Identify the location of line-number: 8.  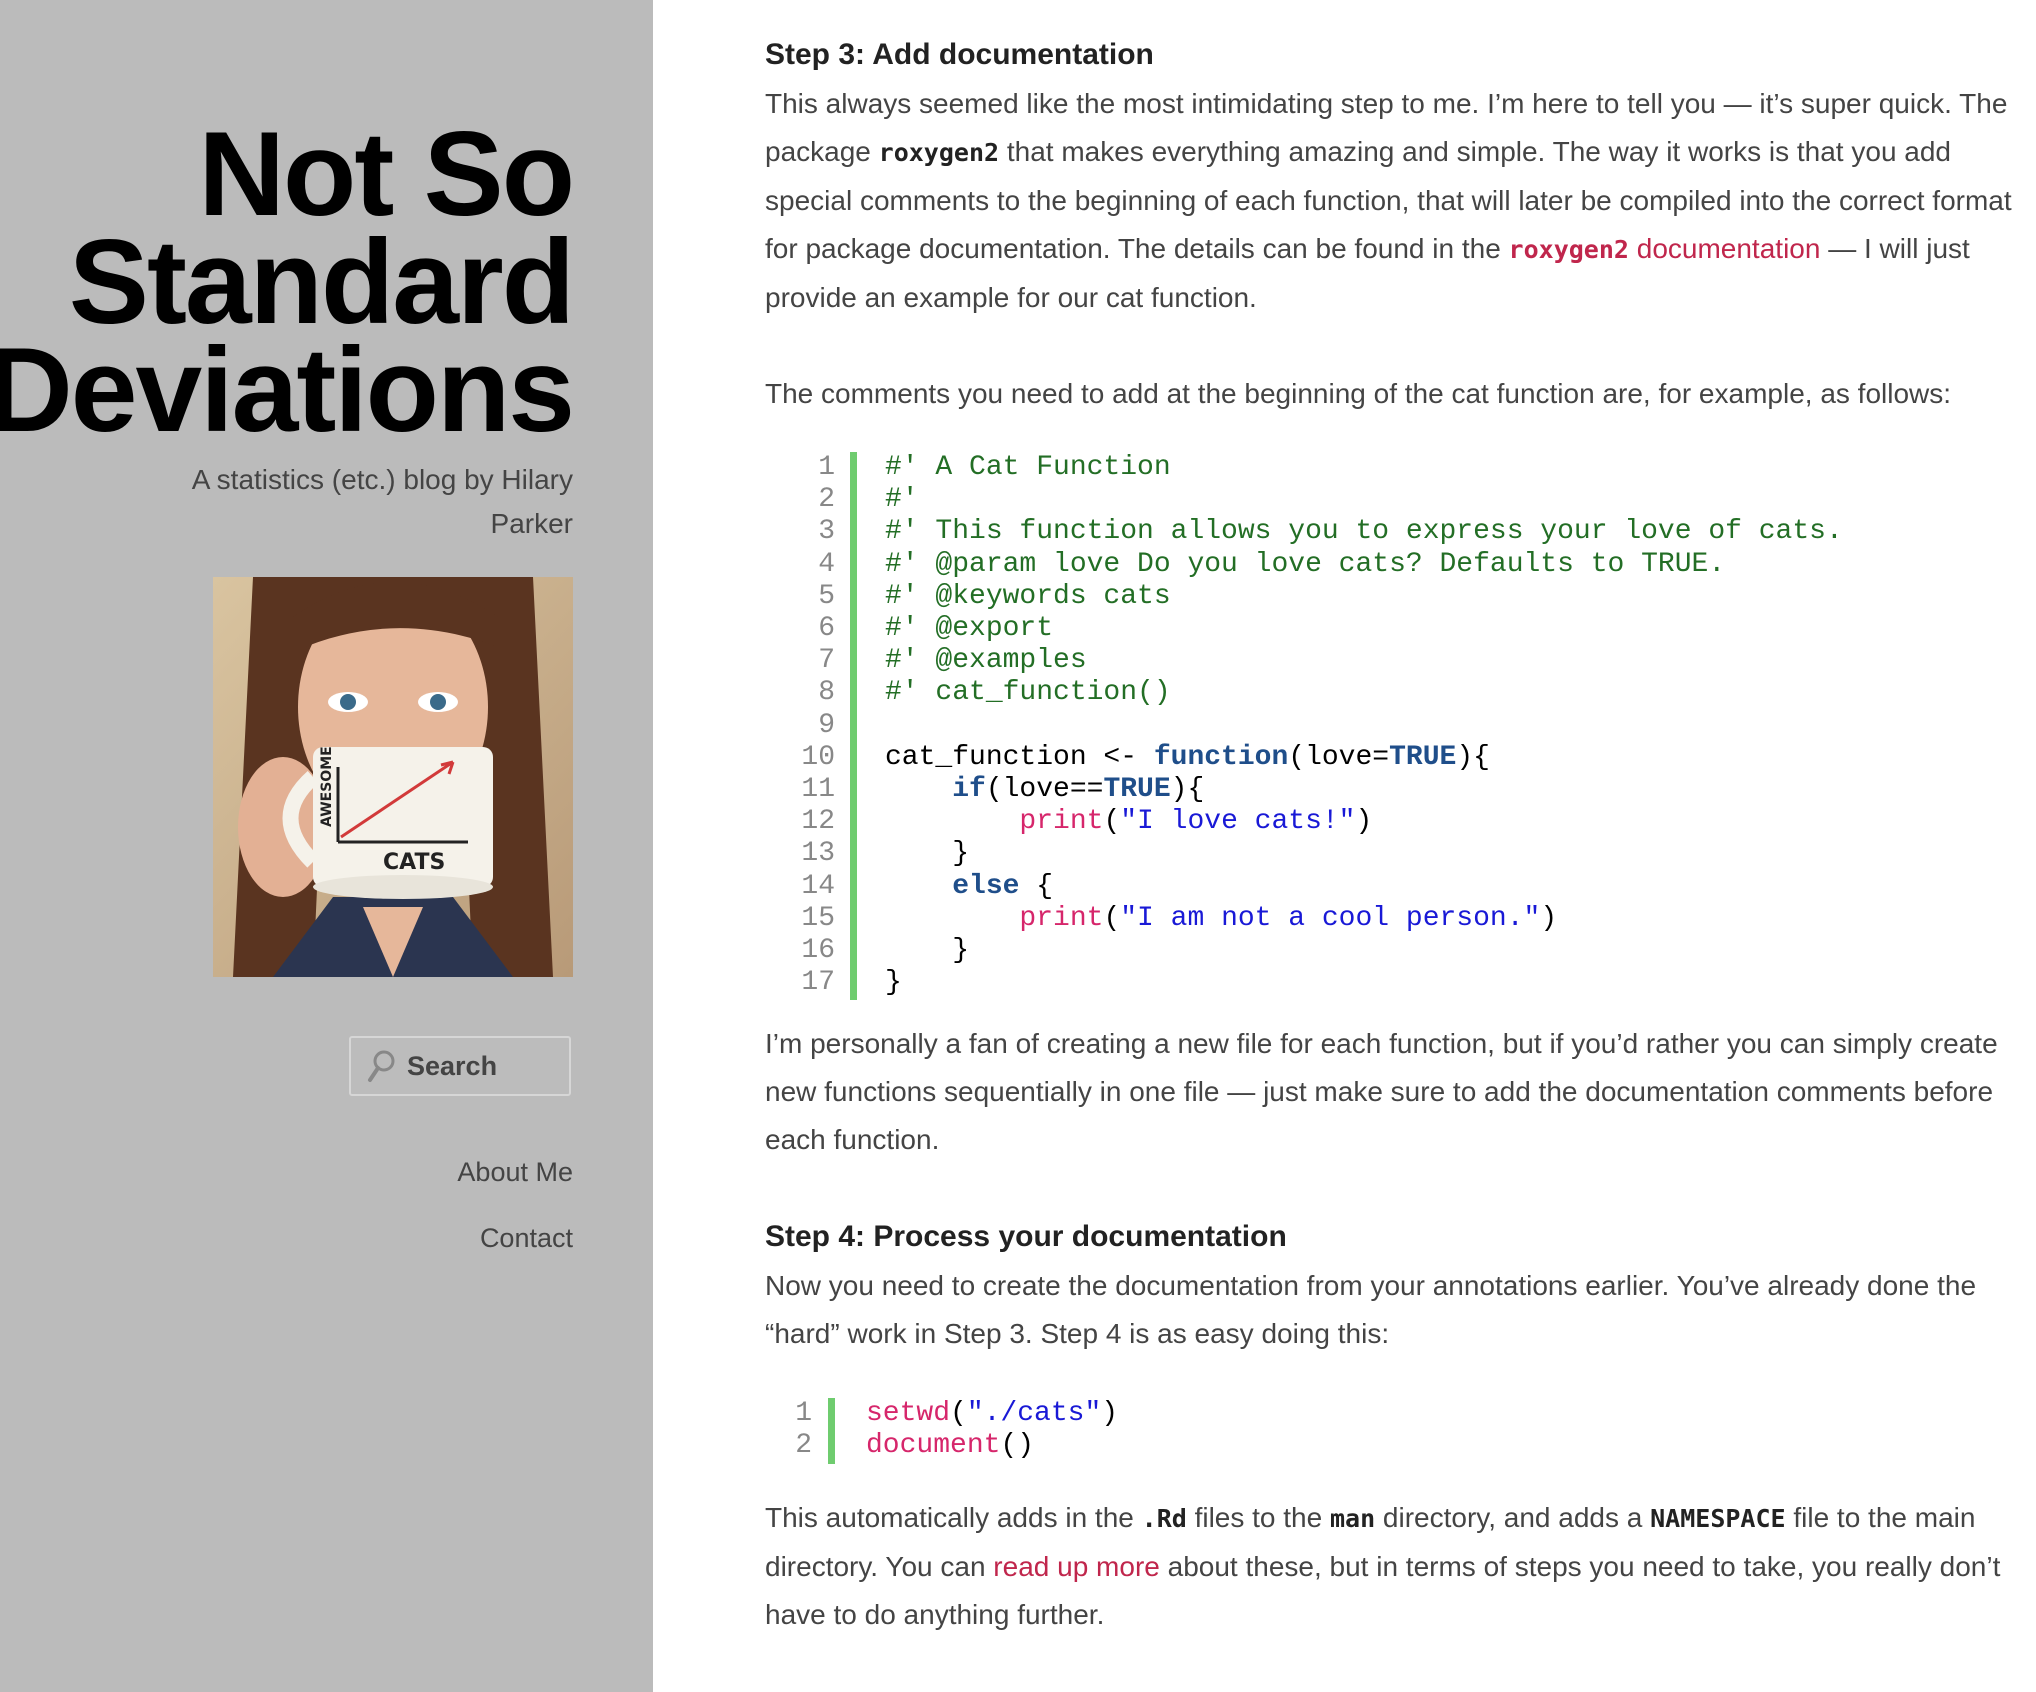
(826, 693).